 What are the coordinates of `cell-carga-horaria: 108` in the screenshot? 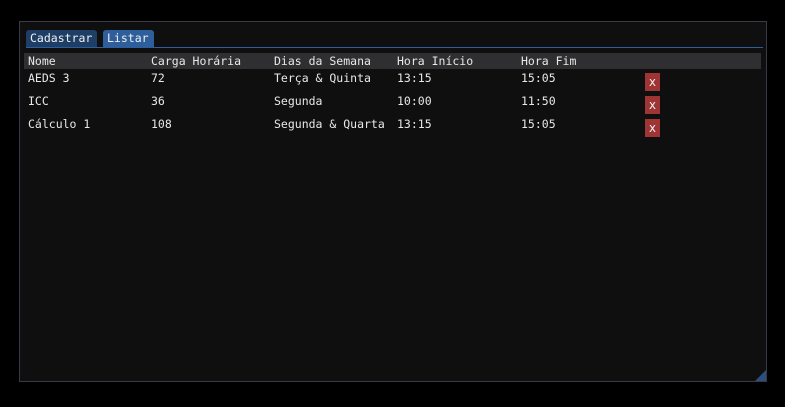 It's located at (161, 124).